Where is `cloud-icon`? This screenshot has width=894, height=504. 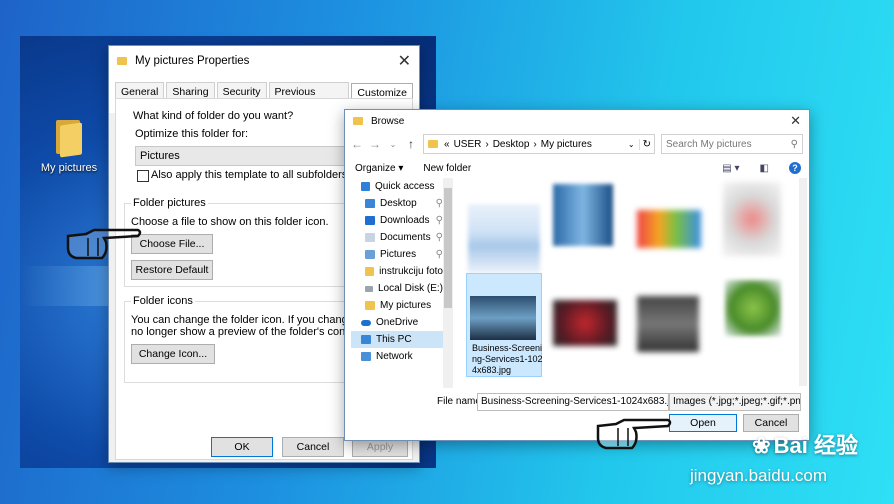 cloud-icon is located at coordinates (366, 322).